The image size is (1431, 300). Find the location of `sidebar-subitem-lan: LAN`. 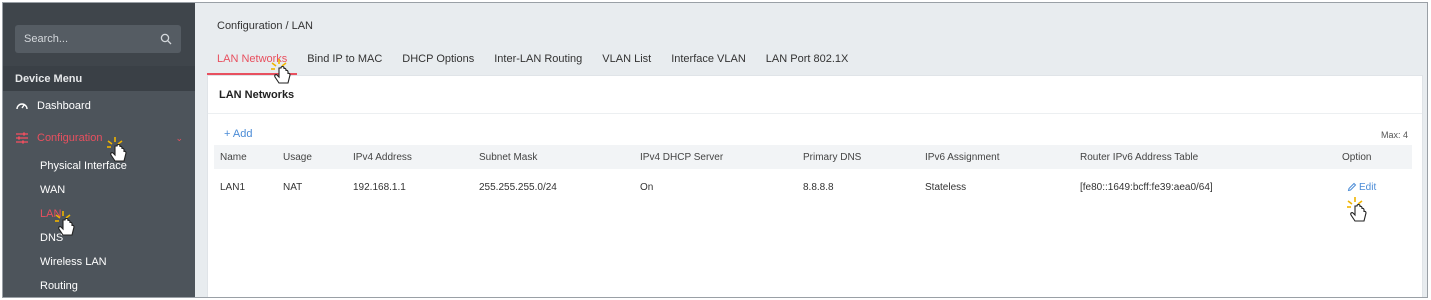

sidebar-subitem-lan: LAN is located at coordinates (50, 214).